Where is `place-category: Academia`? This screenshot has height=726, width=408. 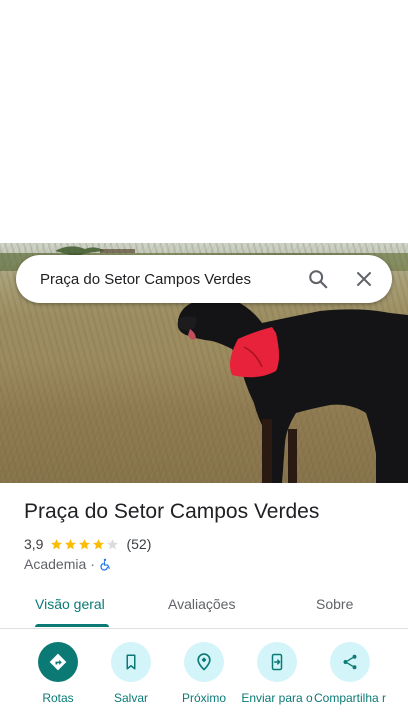 place-category: Academia is located at coordinates (55, 564).